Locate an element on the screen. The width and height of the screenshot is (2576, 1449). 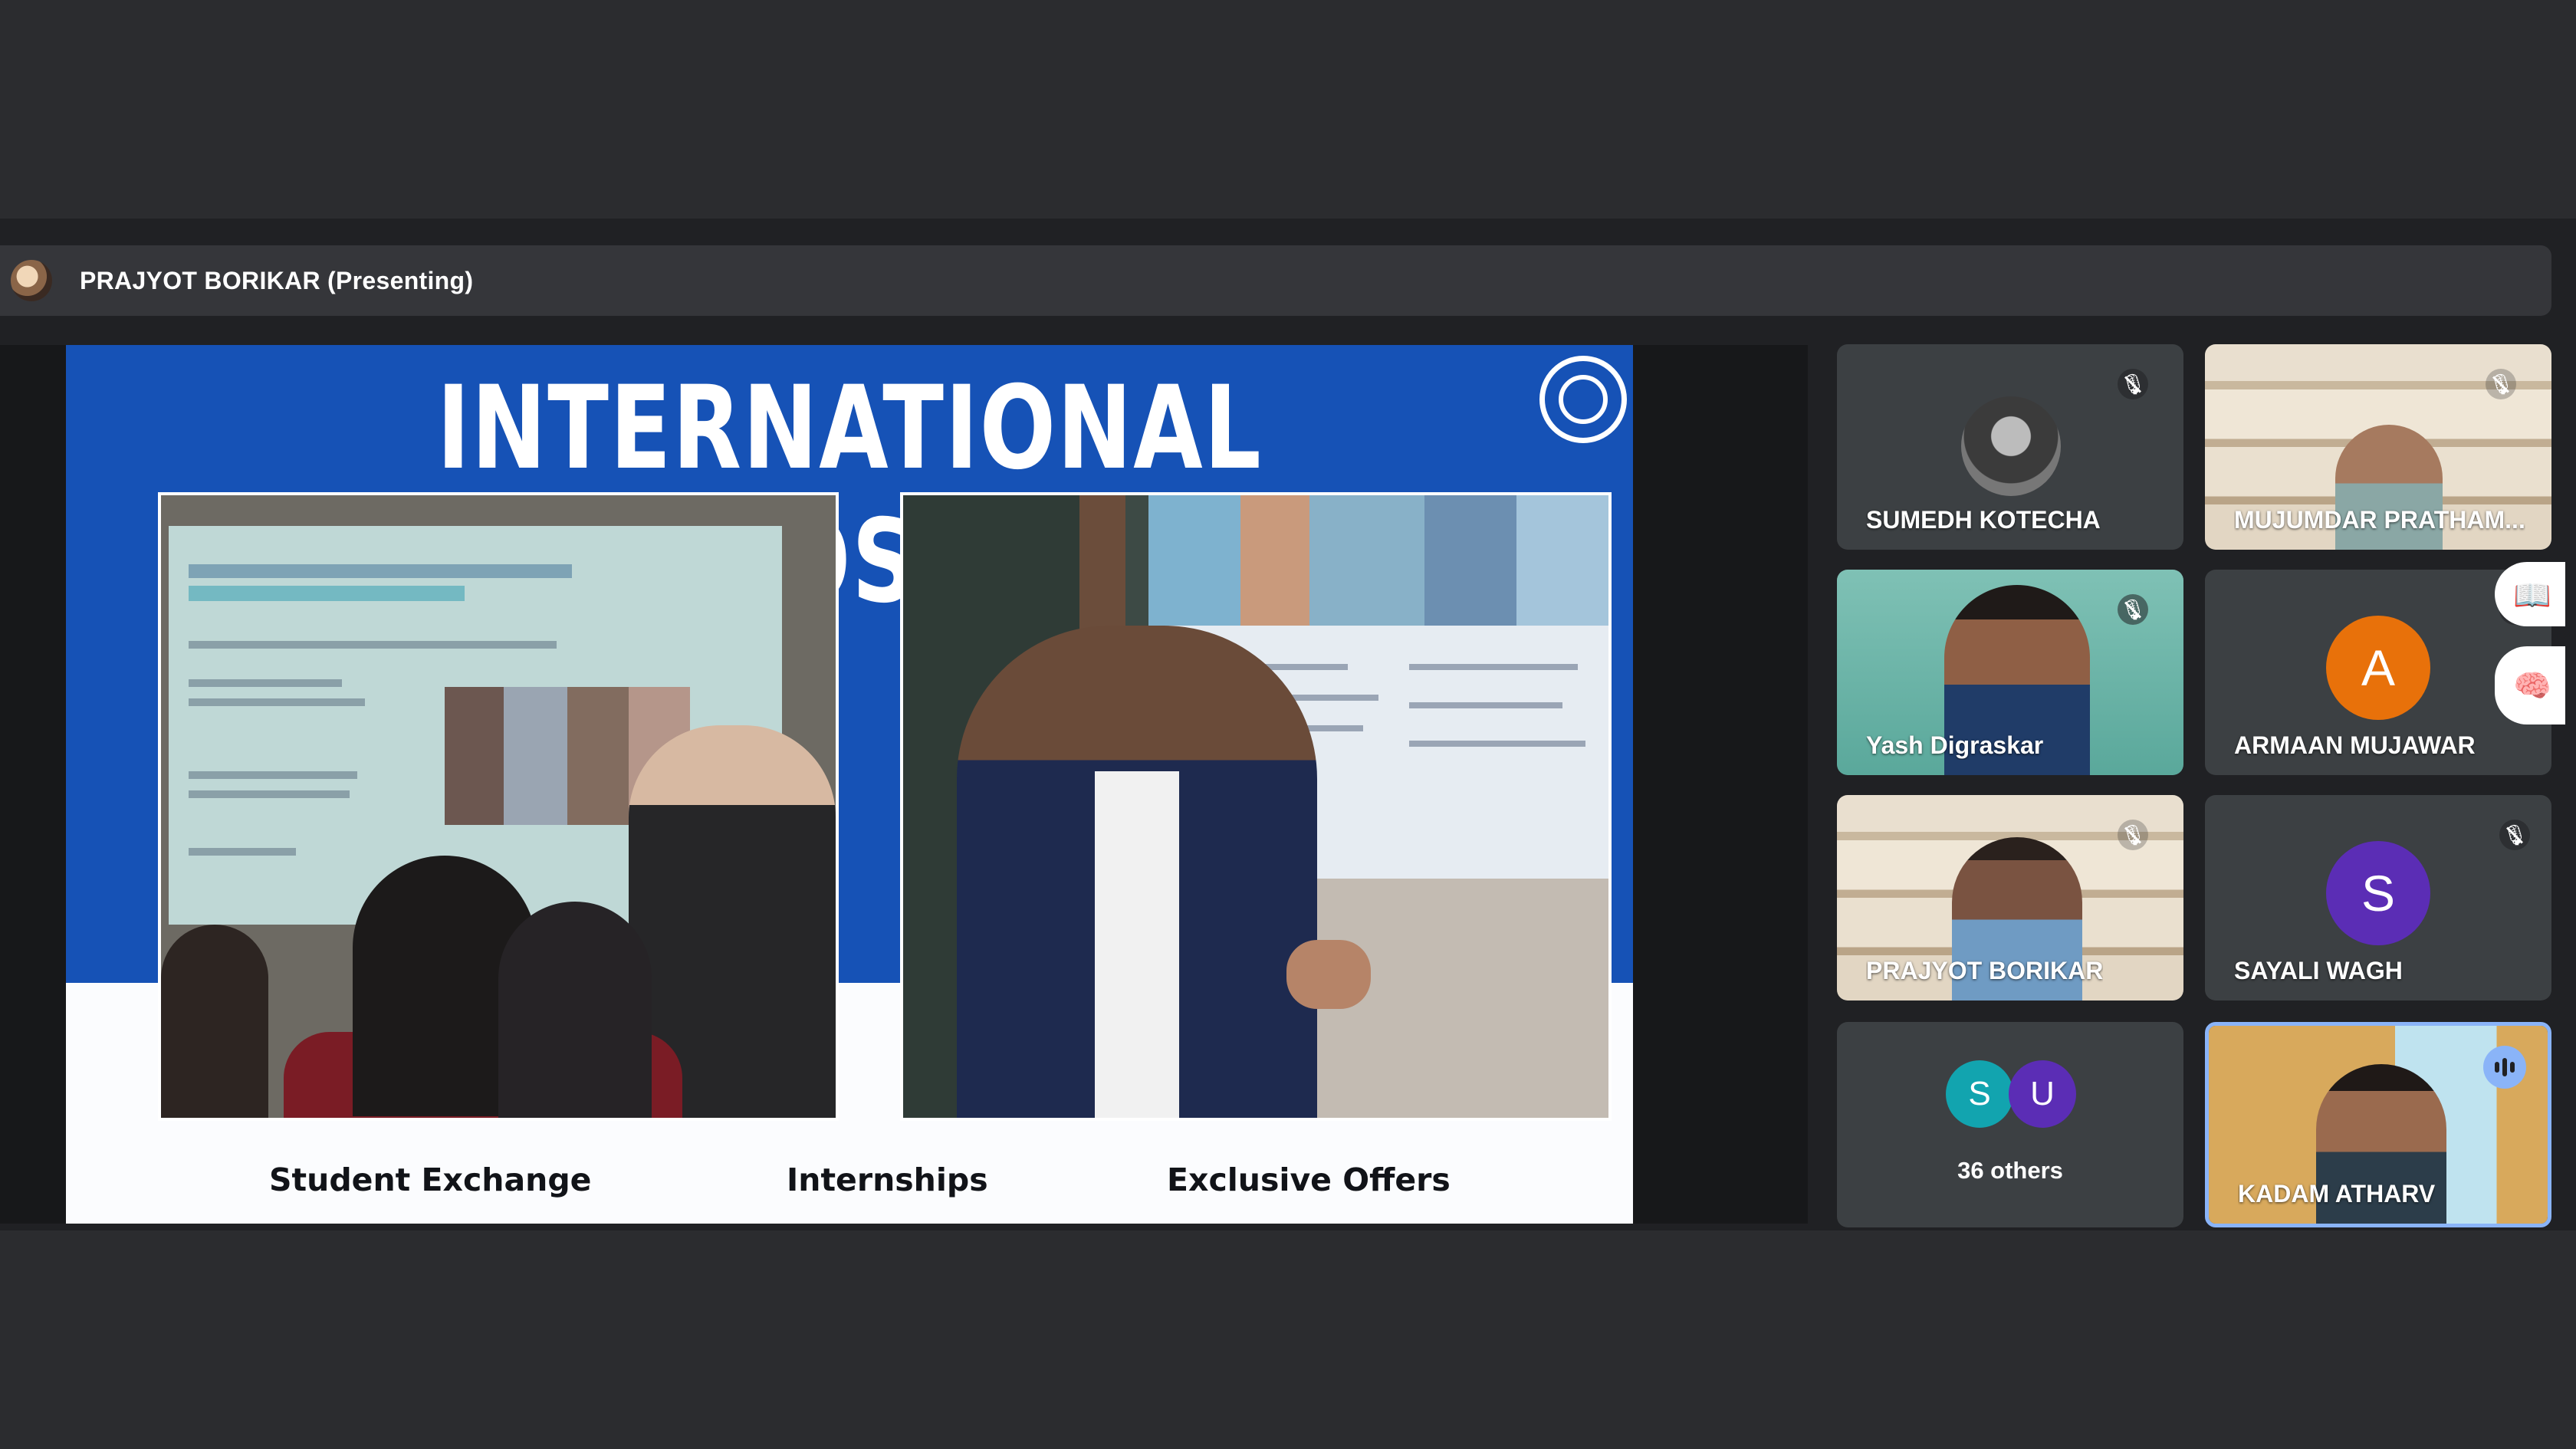
brain-icon: 🧠 is located at coordinates (2532, 686).